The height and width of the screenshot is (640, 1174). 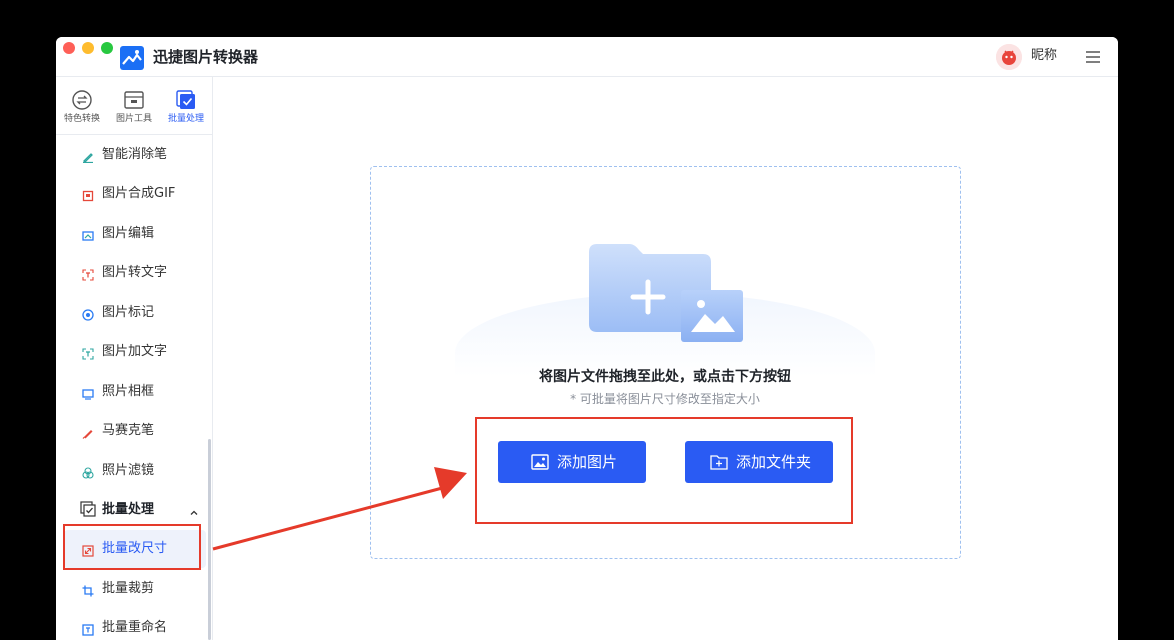 What do you see at coordinates (135, 351) in the screenshot?
I see `sidebar-item-label: 图片加文字` at bounding box center [135, 351].